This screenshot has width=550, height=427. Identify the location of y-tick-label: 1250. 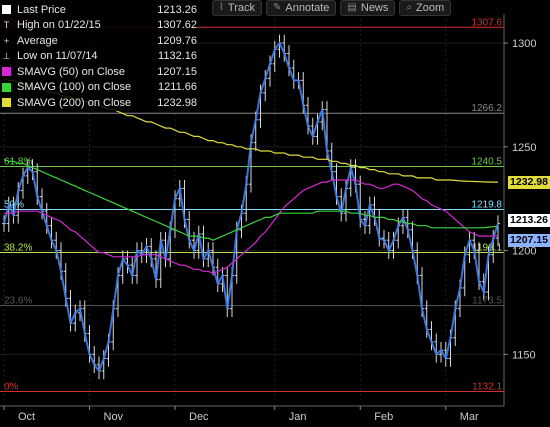
(524, 148).